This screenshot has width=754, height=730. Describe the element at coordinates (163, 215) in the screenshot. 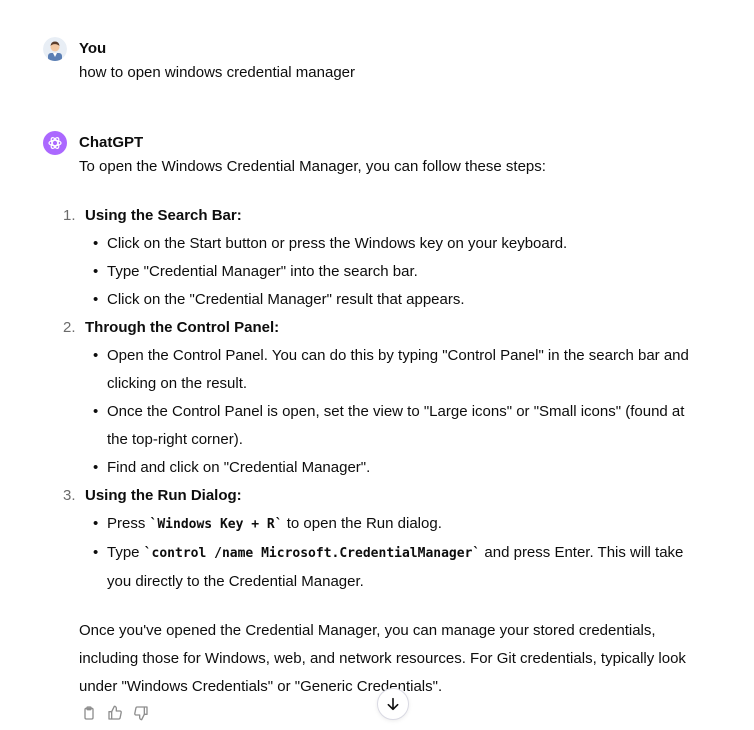

I see `step-title: Using the Search Bar:` at that location.